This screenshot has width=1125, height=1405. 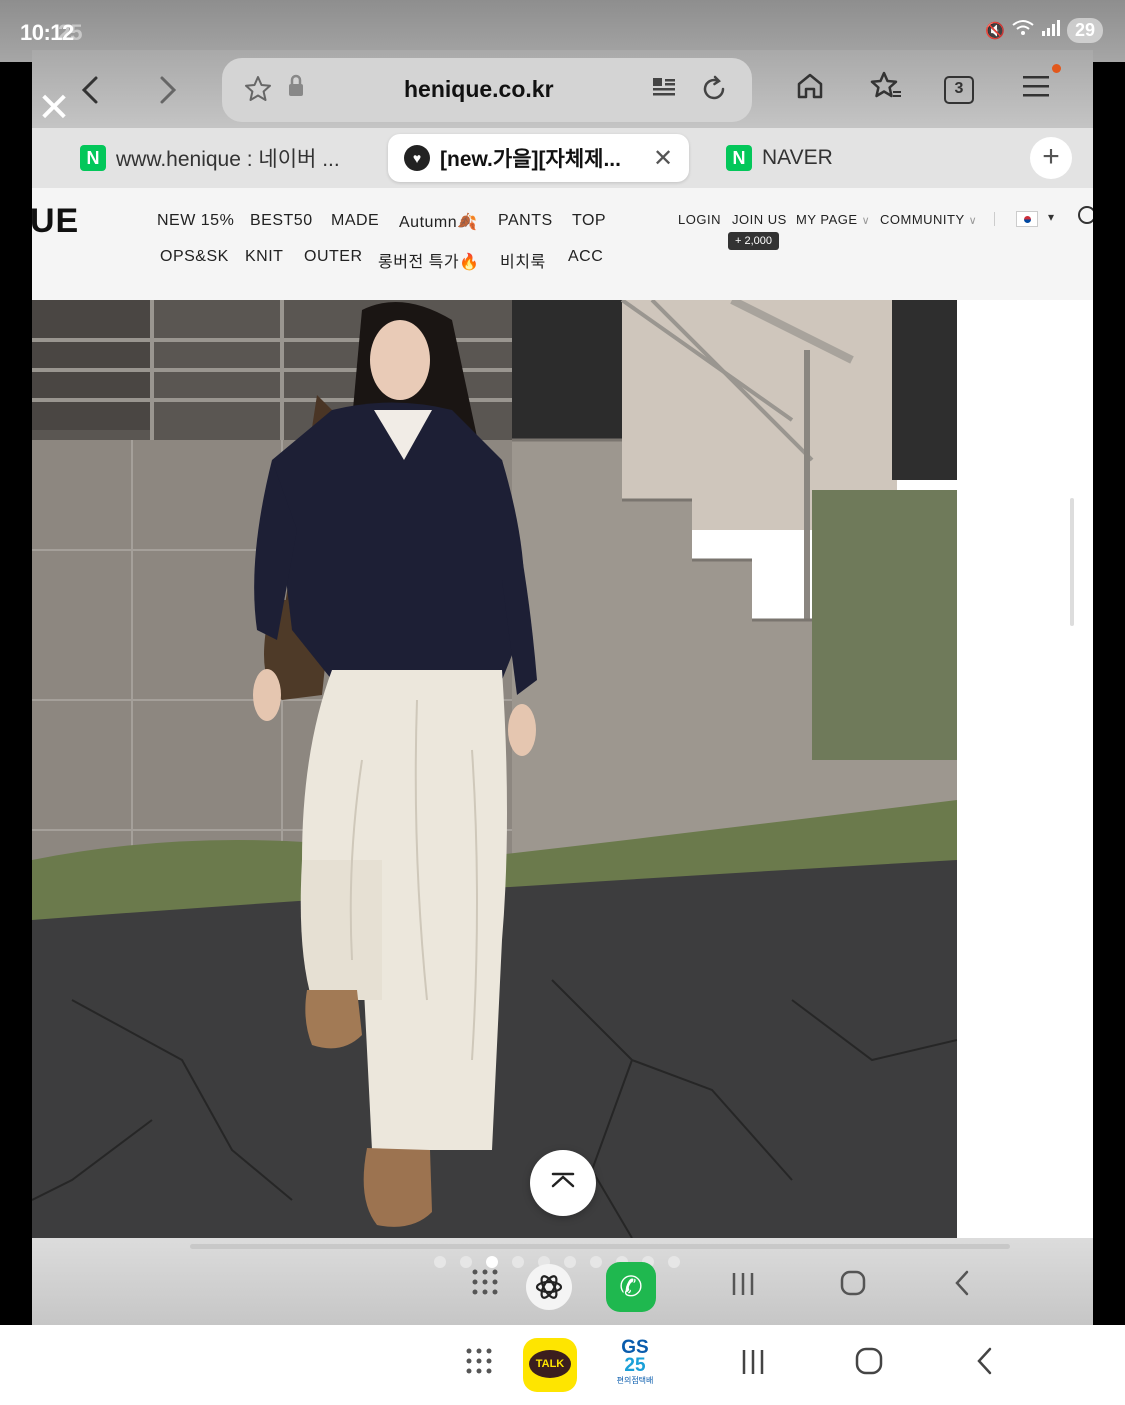 What do you see at coordinates (959, 90) in the screenshot?
I see `tabs-icon: 3` at bounding box center [959, 90].